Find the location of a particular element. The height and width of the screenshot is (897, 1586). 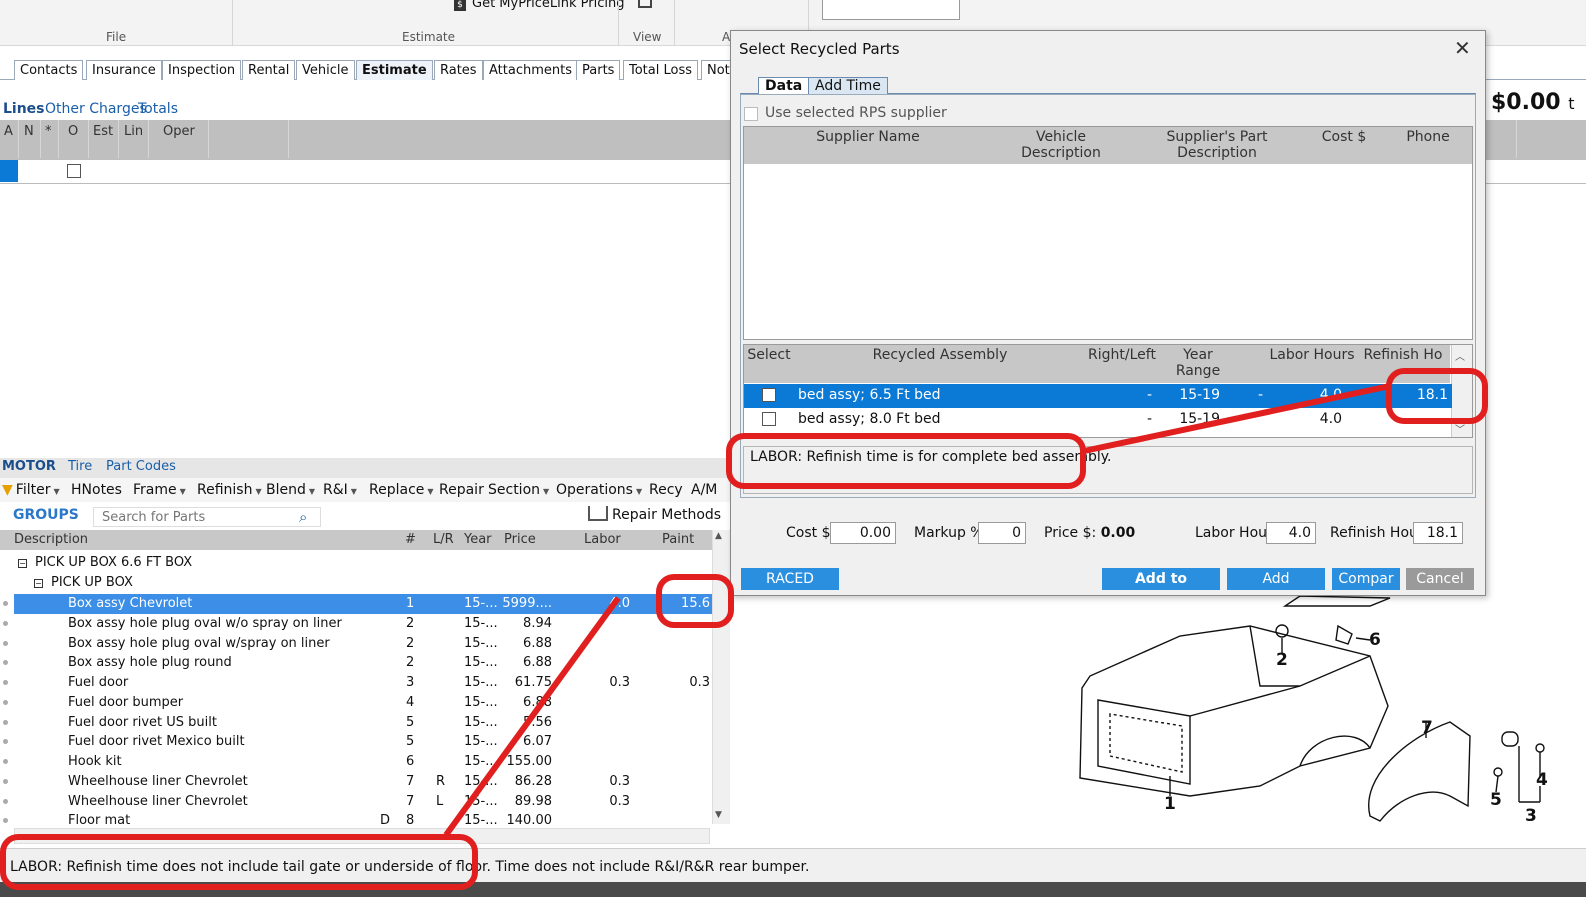

sub-header-row: − PICK UP BOX is located at coordinates (83, 582).